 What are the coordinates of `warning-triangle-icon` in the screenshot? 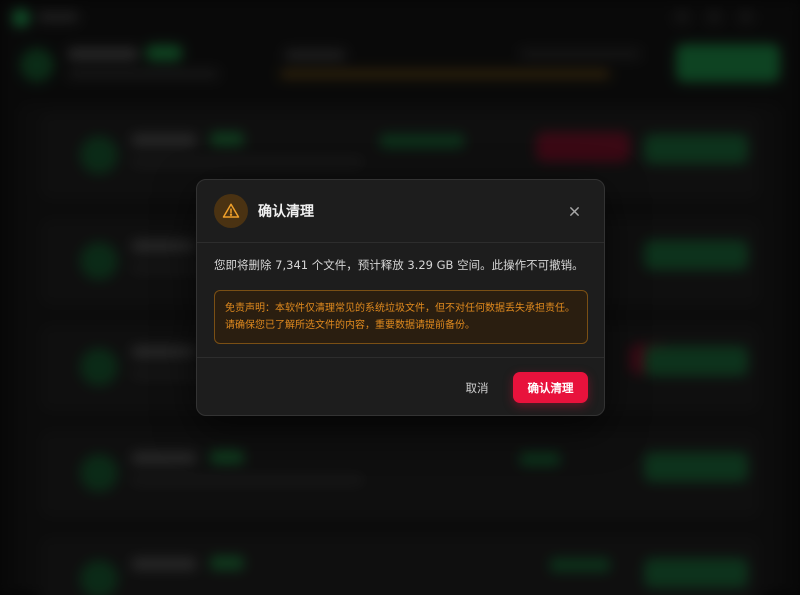 It's located at (231, 210).